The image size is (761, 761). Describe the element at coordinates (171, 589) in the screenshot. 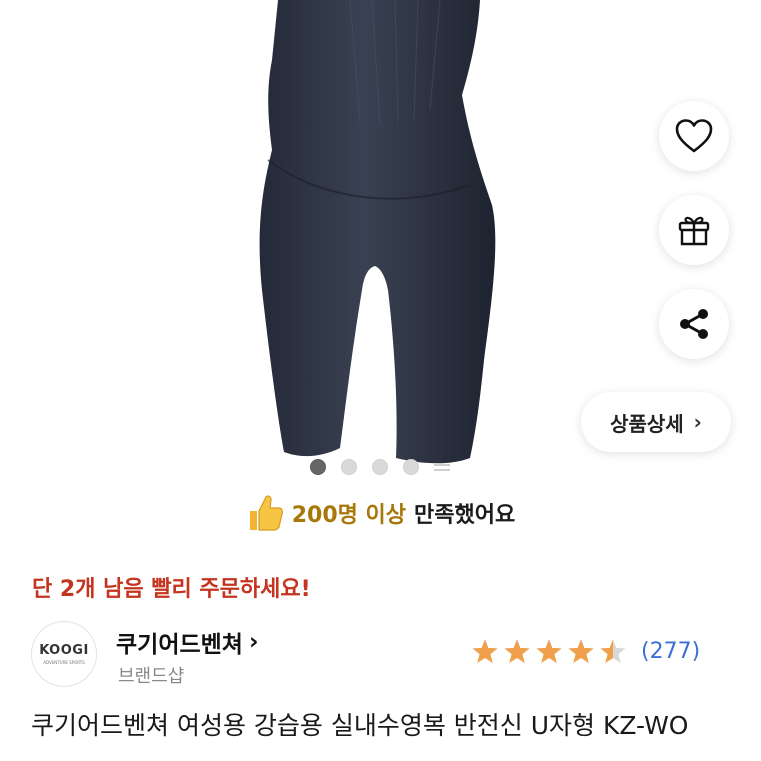

I see `stock-alert: 단 2개 남음 빨리 주문하세요!` at that location.